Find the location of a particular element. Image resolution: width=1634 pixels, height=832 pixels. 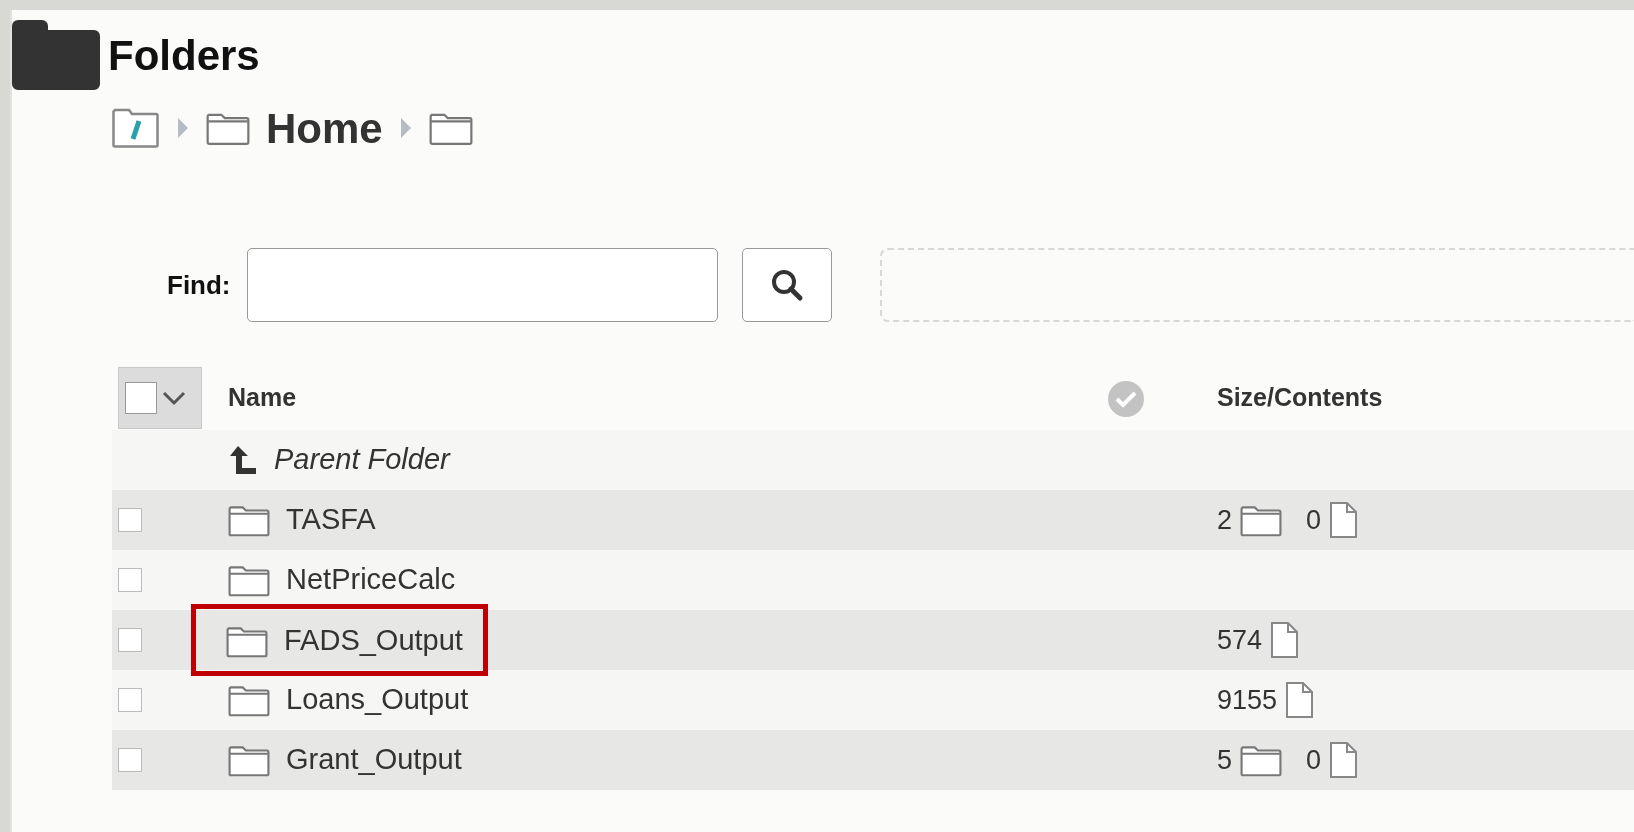

search-button is located at coordinates (786, 285).